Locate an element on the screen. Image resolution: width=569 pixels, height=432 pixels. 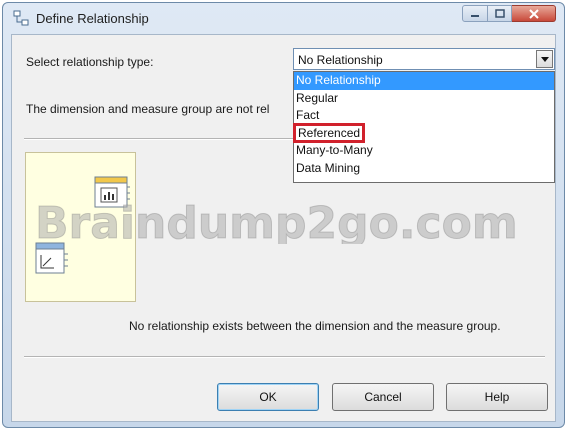
dropdown-option-regular: Regular is located at coordinates (424, 99).